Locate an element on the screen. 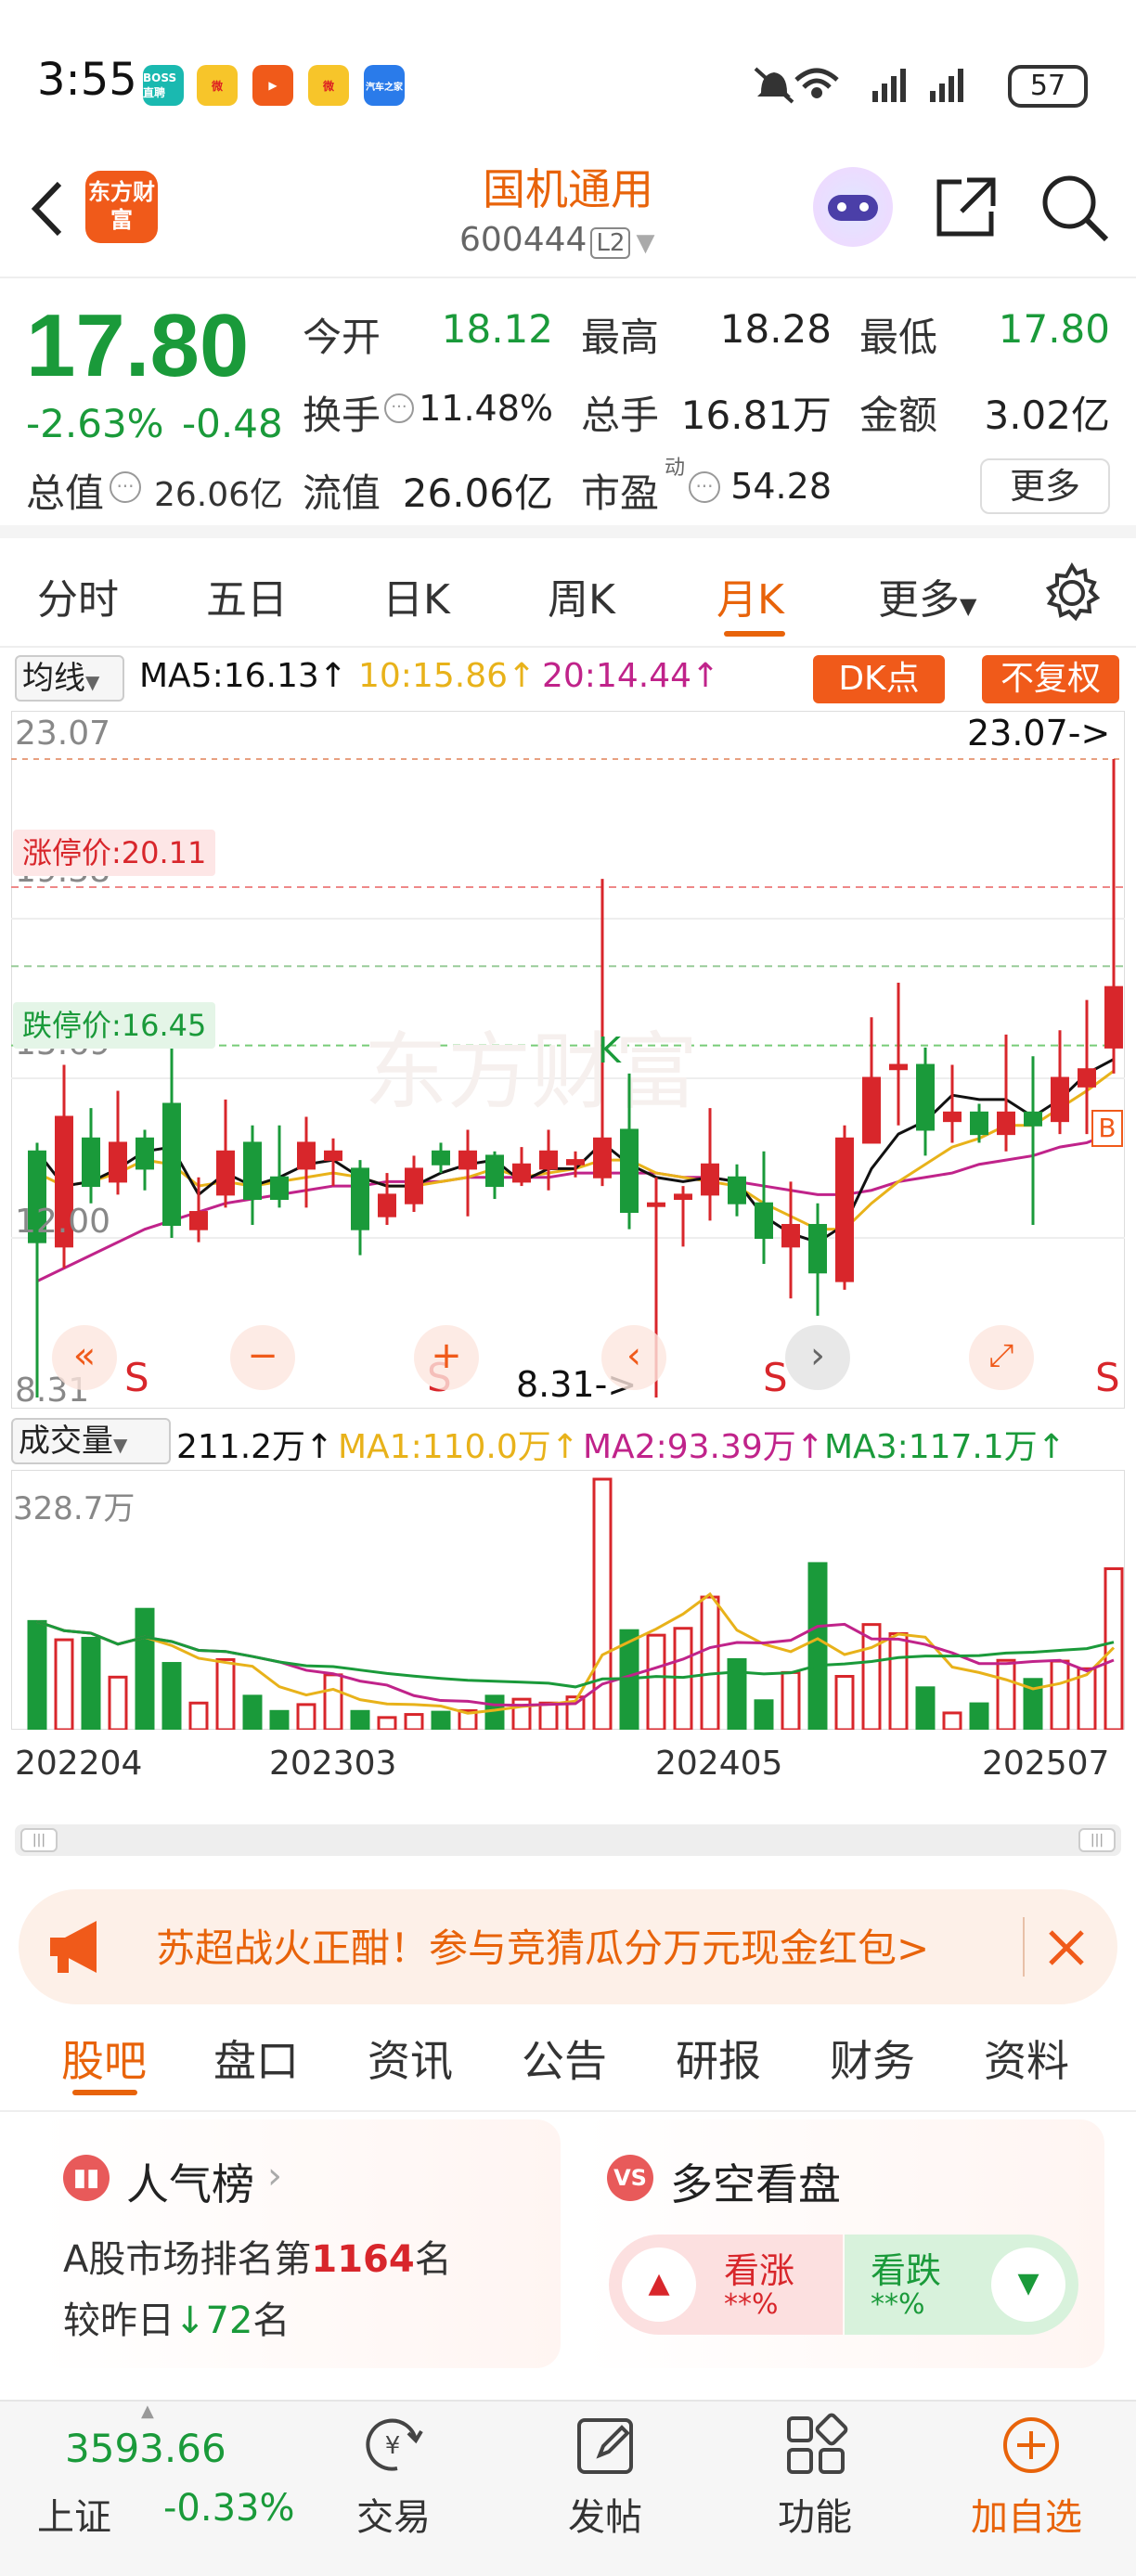  edit-icon is located at coordinates (606, 2445).